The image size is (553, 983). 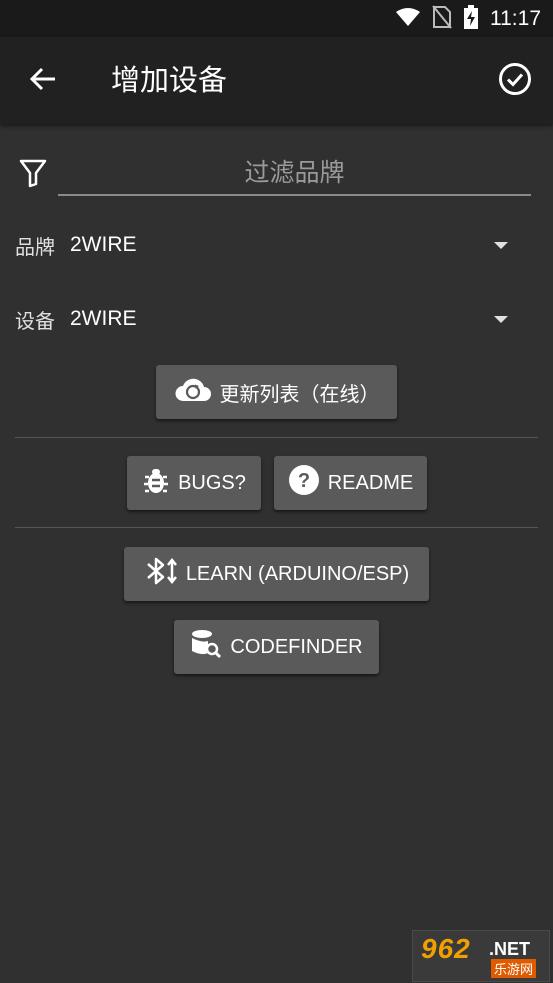 What do you see at coordinates (276, 319) in the screenshot?
I see `device-spinner: 设备 2WIRE` at bounding box center [276, 319].